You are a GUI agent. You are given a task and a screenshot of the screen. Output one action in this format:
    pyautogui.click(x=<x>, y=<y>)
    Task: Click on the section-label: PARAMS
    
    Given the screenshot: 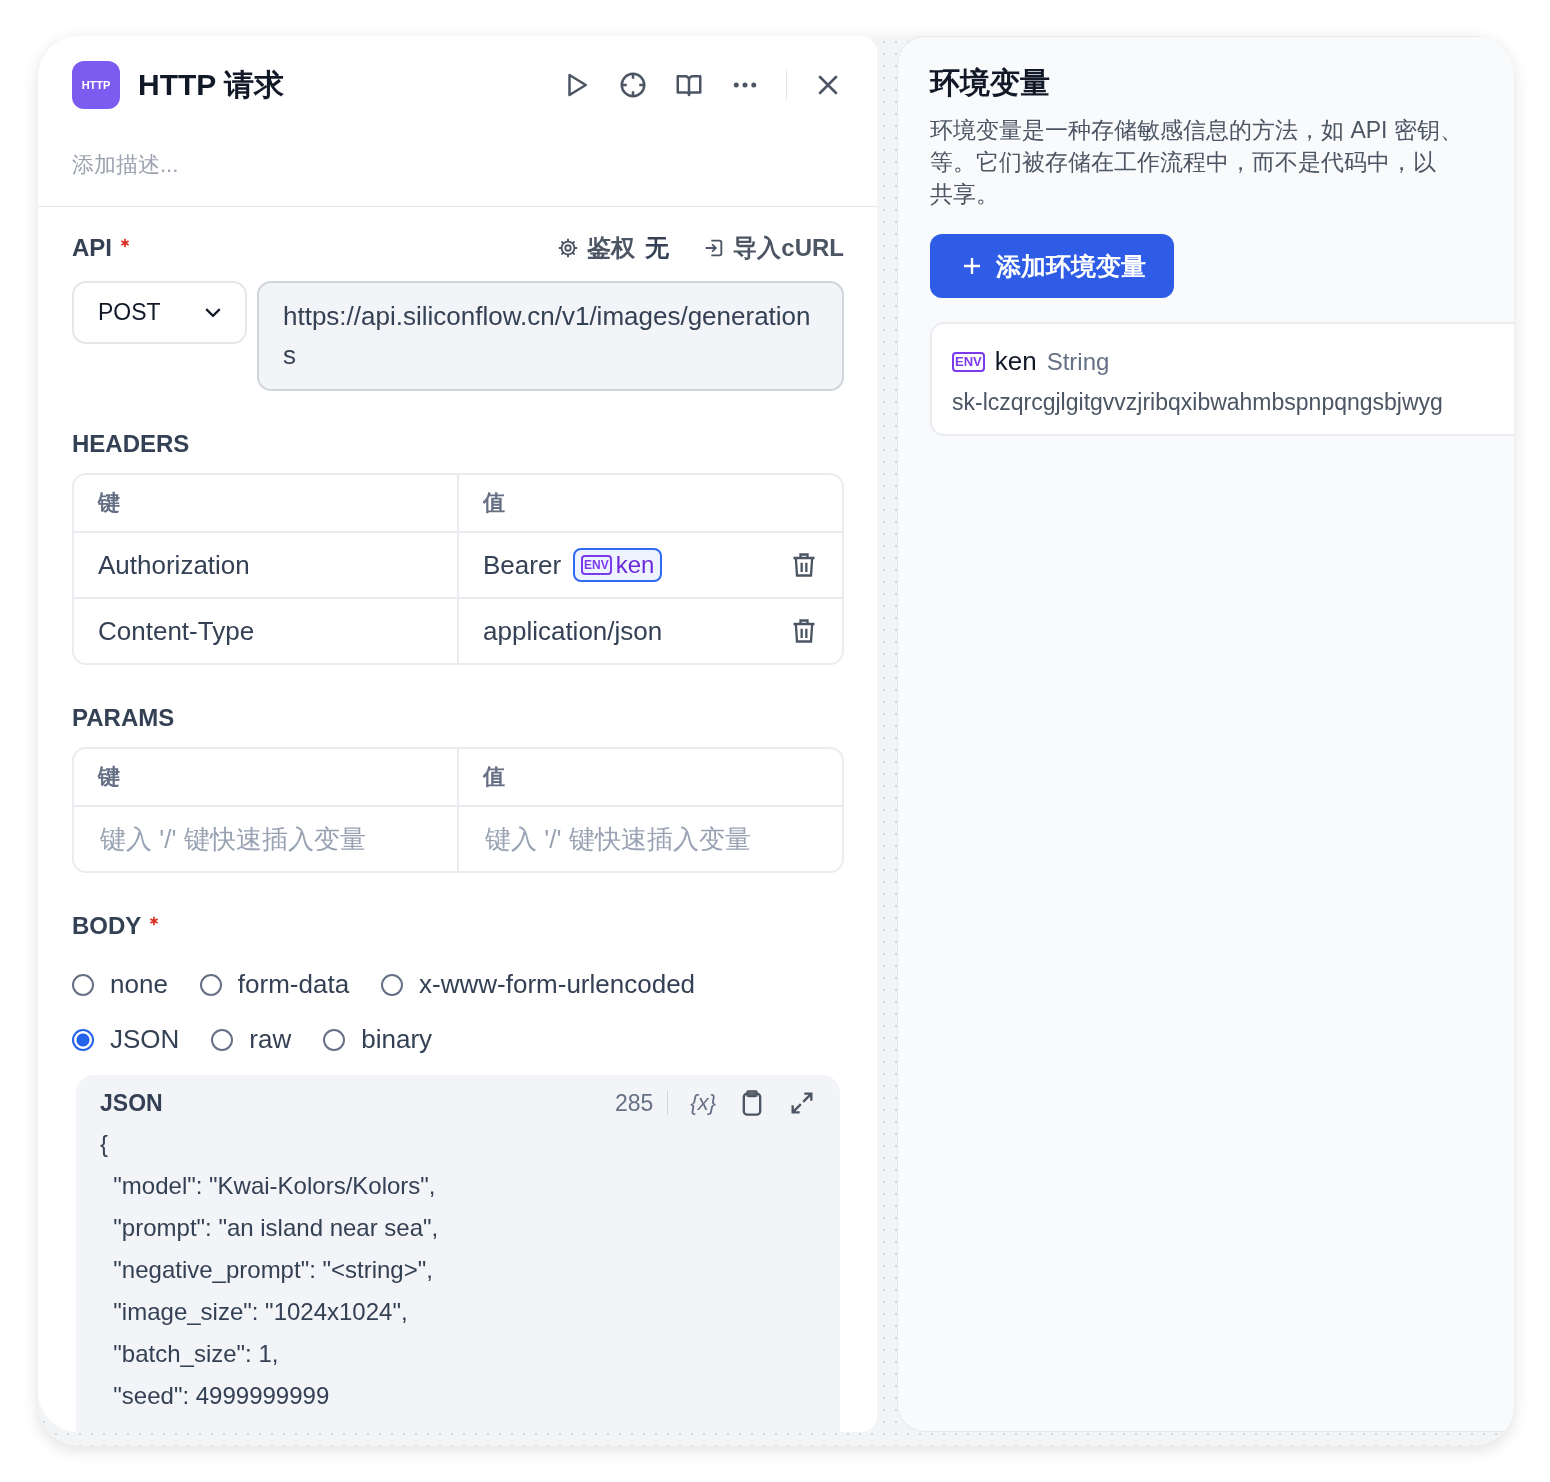 What is the action you would take?
    pyautogui.click(x=123, y=718)
    